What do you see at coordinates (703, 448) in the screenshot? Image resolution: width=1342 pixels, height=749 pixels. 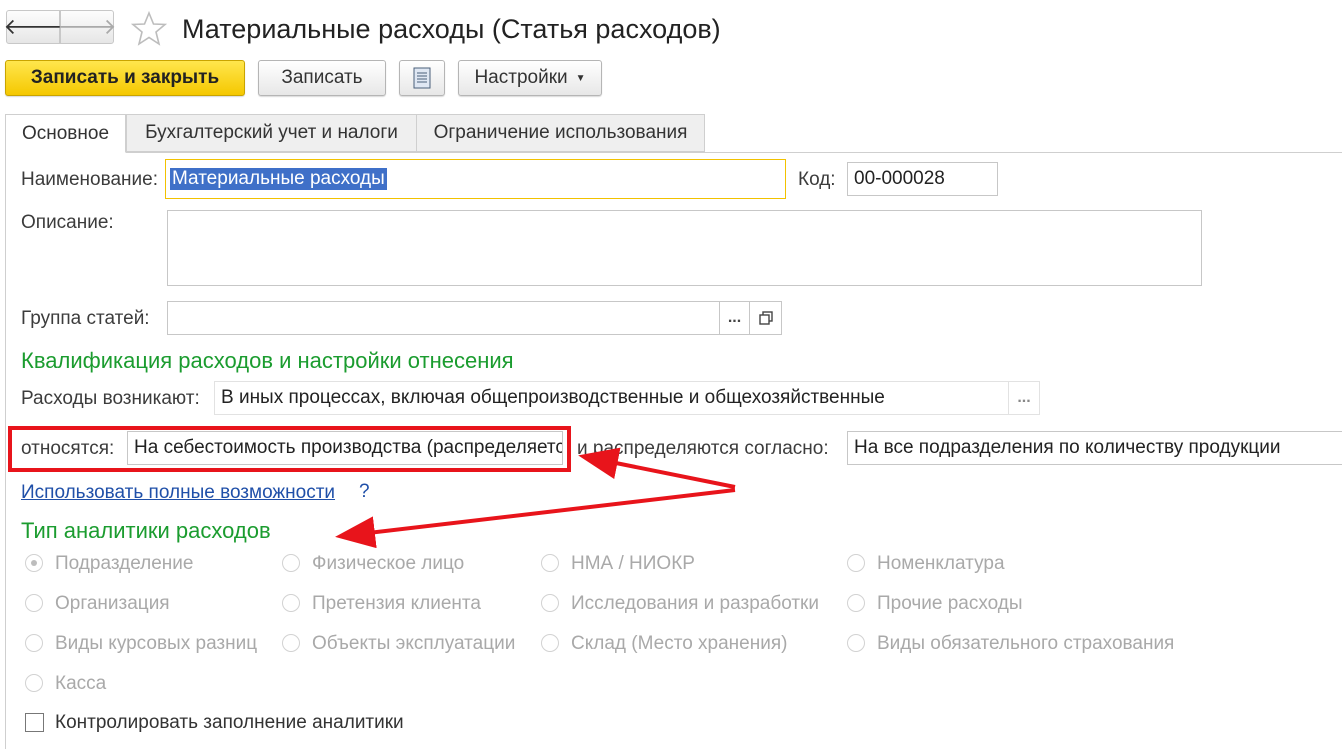 I see `distribute-label: и распределяются согласно:` at bounding box center [703, 448].